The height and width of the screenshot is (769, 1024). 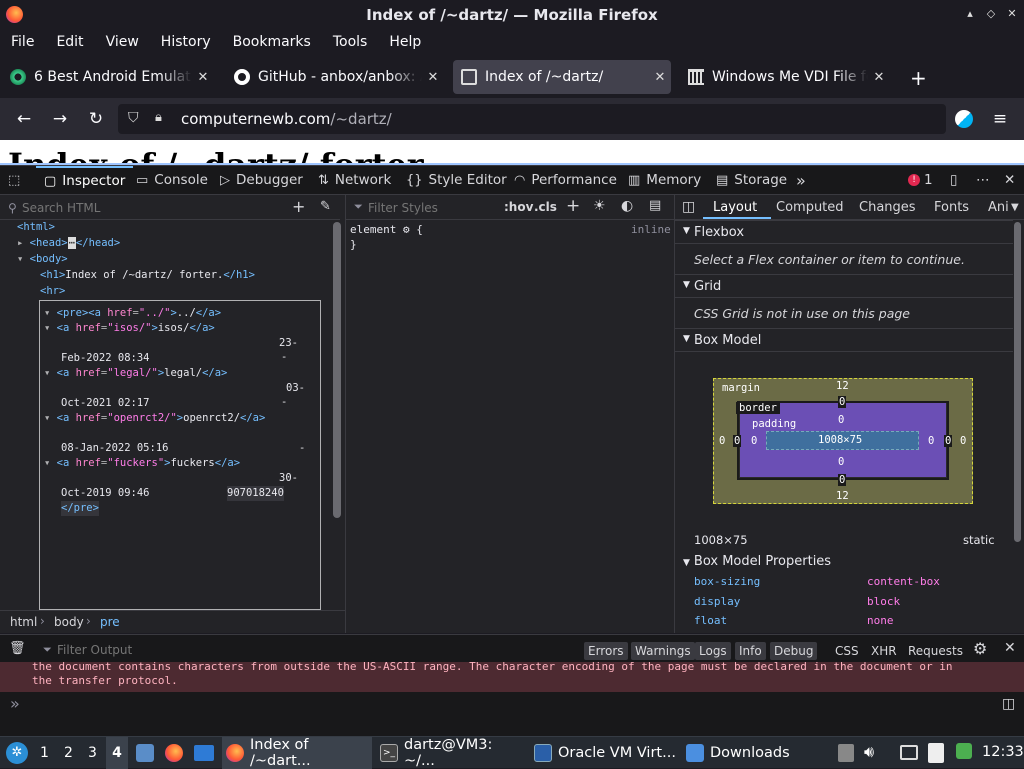 I want to click on network-tray-icon, so click(x=964, y=751).